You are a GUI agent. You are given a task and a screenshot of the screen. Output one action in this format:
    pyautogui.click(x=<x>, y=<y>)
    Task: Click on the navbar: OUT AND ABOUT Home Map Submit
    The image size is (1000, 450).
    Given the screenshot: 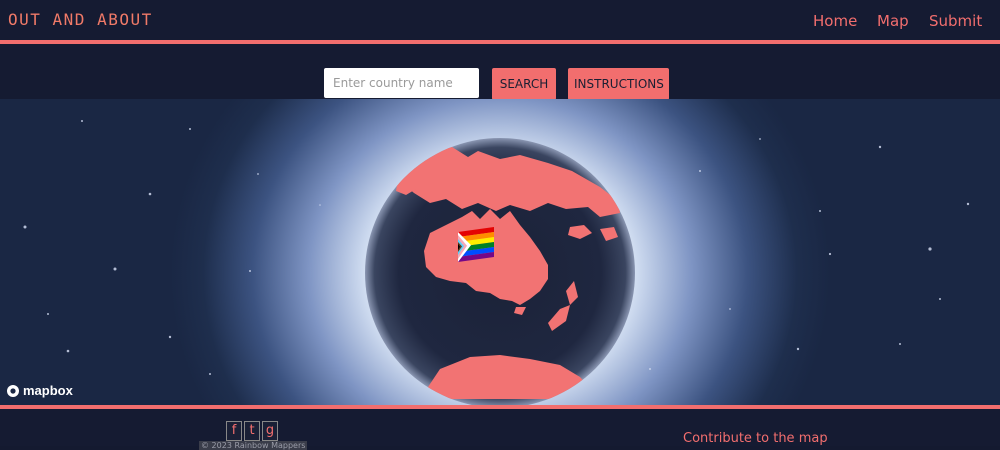 What is the action you would take?
    pyautogui.click(x=500, y=22)
    